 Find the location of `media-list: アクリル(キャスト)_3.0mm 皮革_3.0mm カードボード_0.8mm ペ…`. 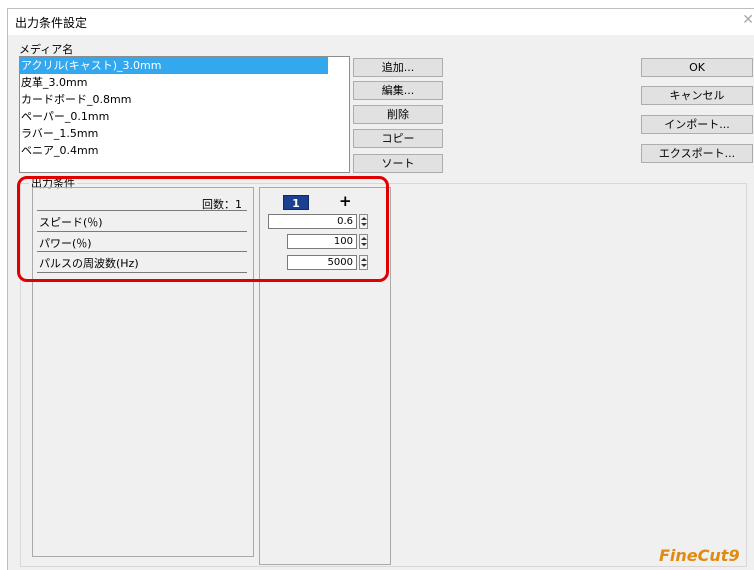

media-list: アクリル(キャスト)_3.0mm 皮革_3.0mm カードボード_0.8mm ペ… is located at coordinates (184, 114).